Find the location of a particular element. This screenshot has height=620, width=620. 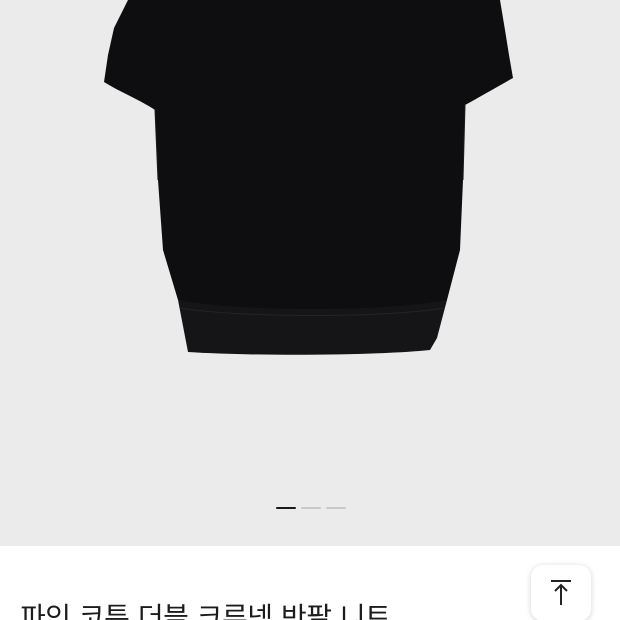

product-title: 파인 코튼 더블 크루넥 반팔 니트 is located at coordinates (205, 610).